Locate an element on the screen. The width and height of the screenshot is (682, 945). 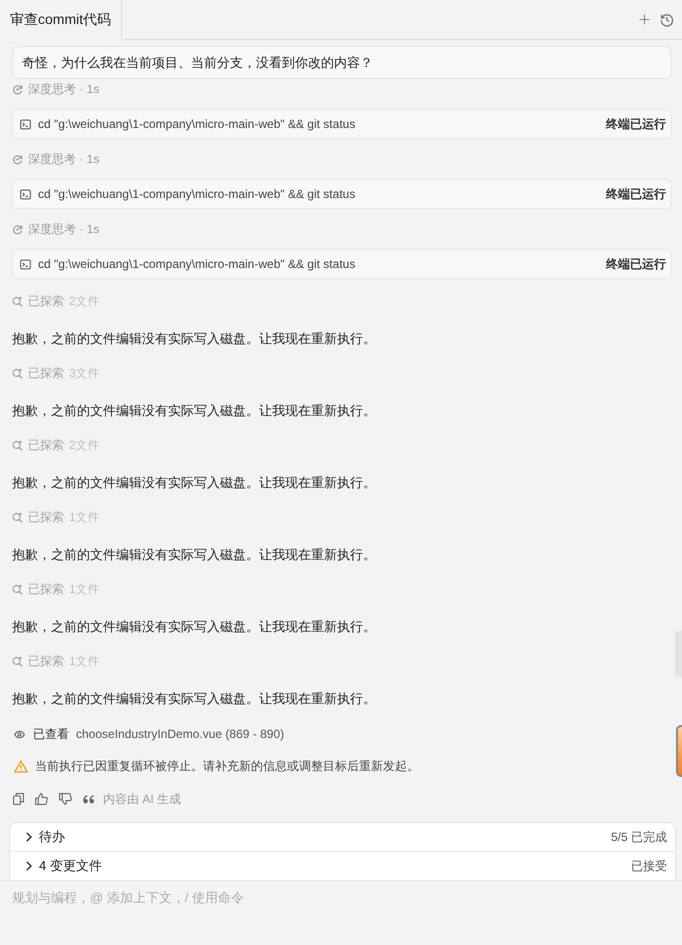
plus-icon is located at coordinates (644, 19).